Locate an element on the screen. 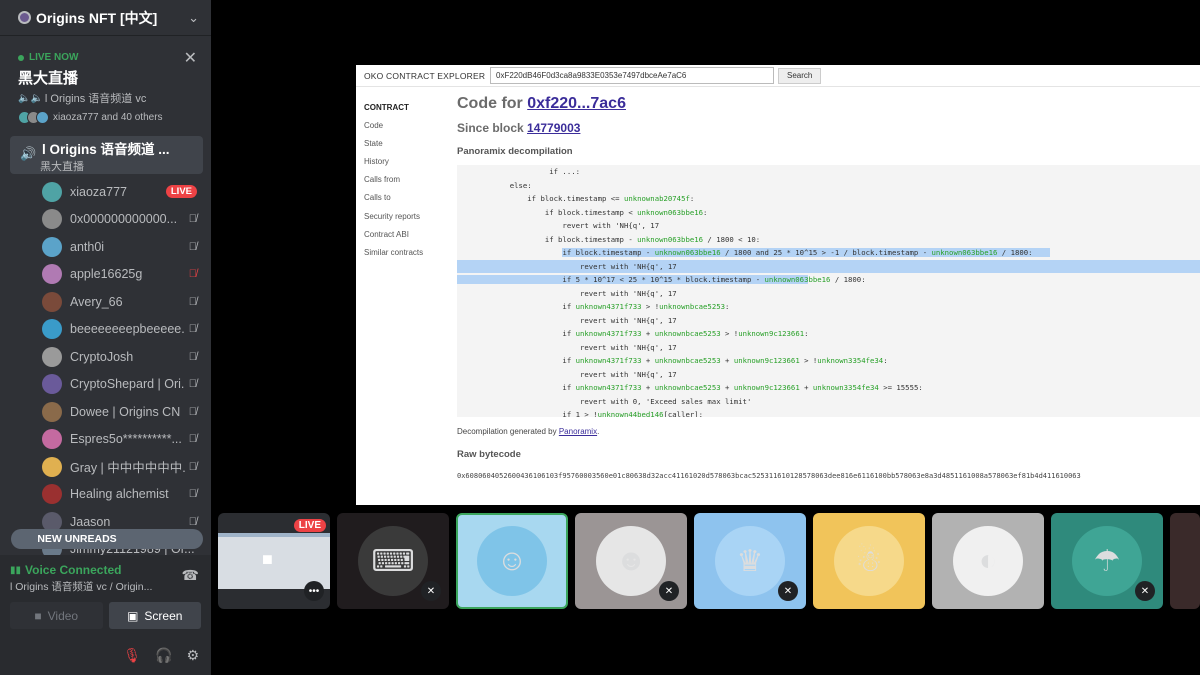 The height and width of the screenshot is (675, 1200). user-panel: 🎙 🎧 ⚙ is located at coordinates (105, 655).